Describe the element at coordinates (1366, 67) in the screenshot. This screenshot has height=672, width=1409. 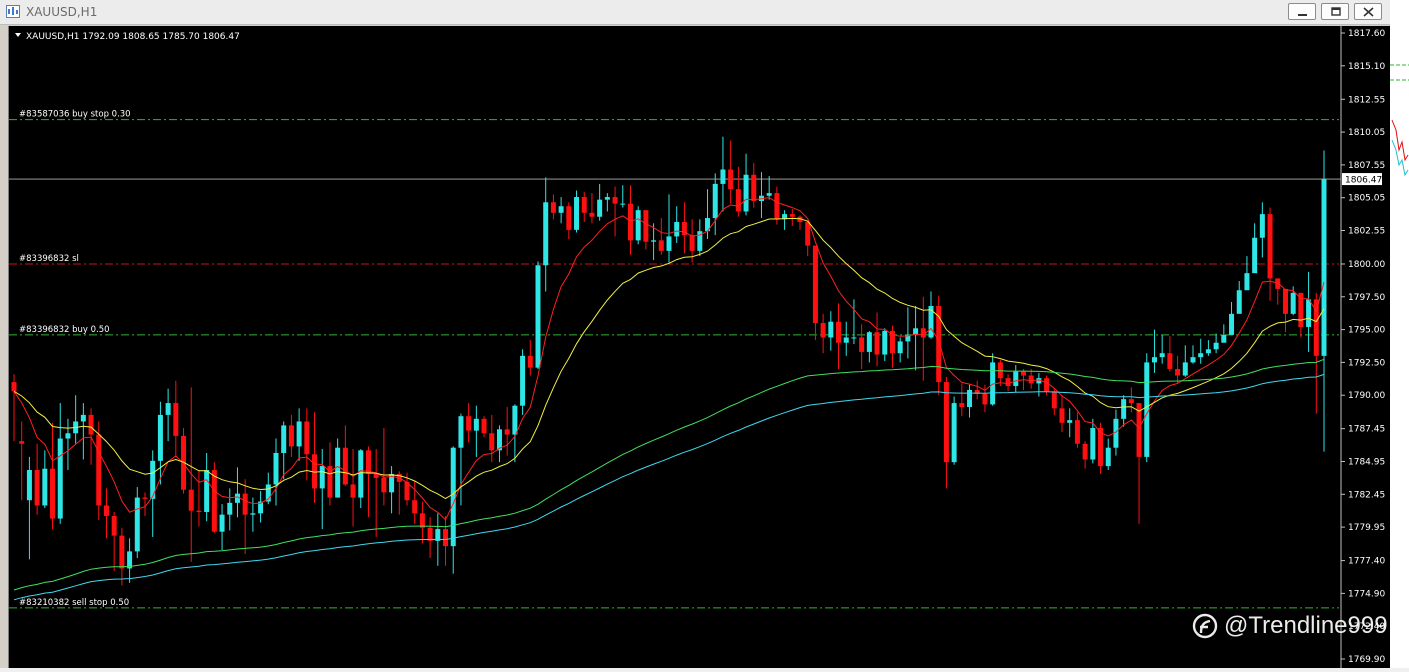
I see `y-tick-label: 1815.10` at that location.